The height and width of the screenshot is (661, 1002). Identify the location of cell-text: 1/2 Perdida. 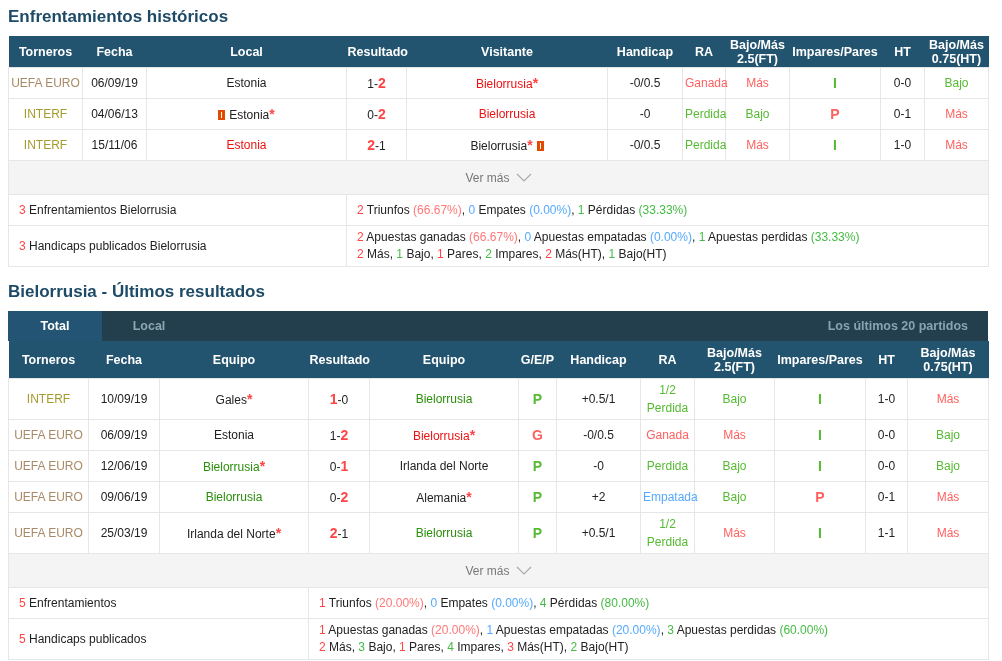
(667, 399).